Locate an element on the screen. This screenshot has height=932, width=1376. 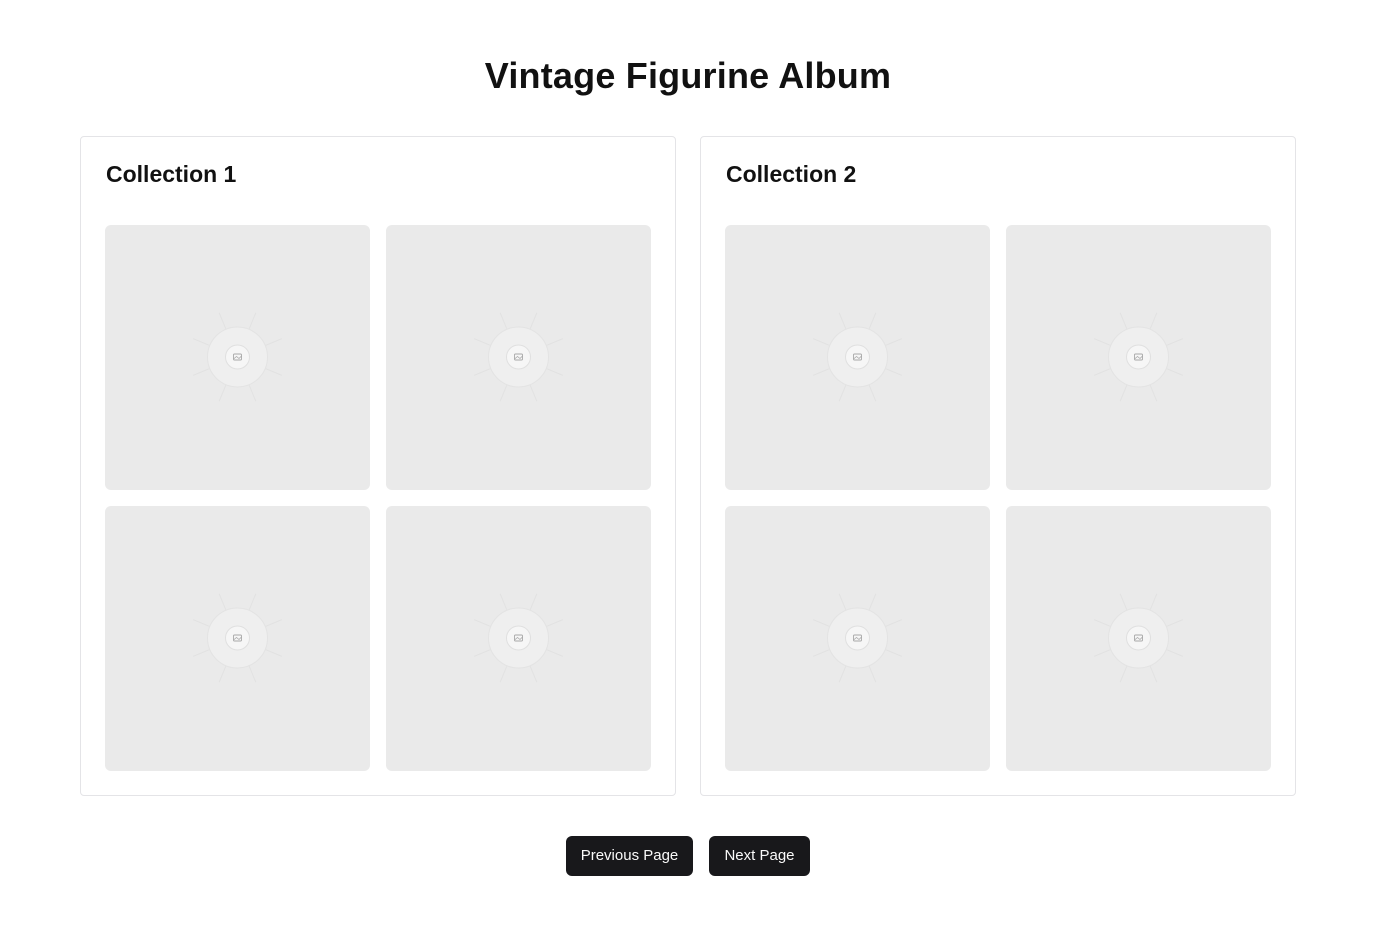
next-page-button: Next Page is located at coordinates (759, 856).